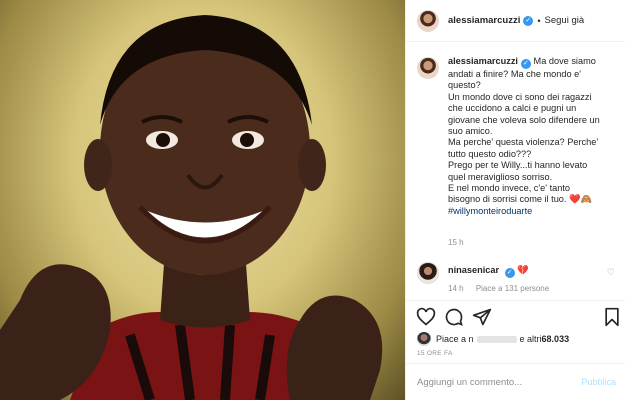 This screenshot has width=625, height=400. Describe the element at coordinates (612, 317) in the screenshot. I see `bookmark-icon` at that location.